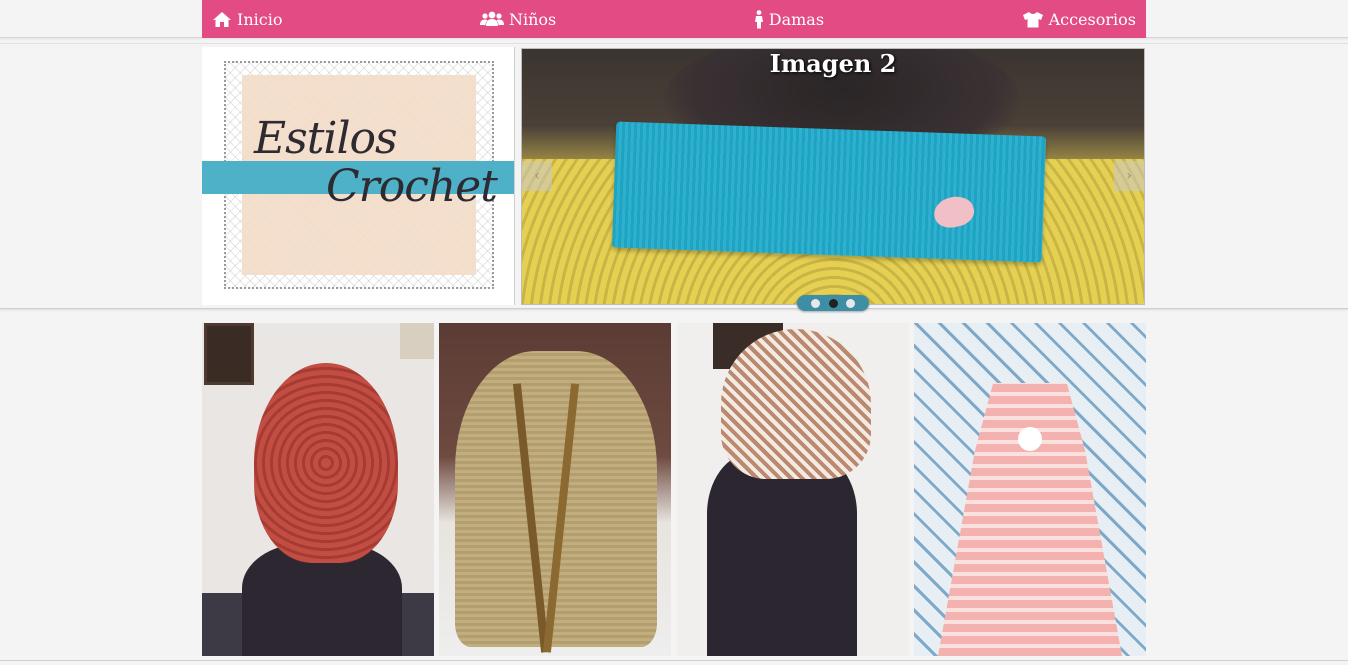 The height and width of the screenshot is (665, 1348). I want to click on logo-wordmark: Estilos Crochet, so click(373, 163).